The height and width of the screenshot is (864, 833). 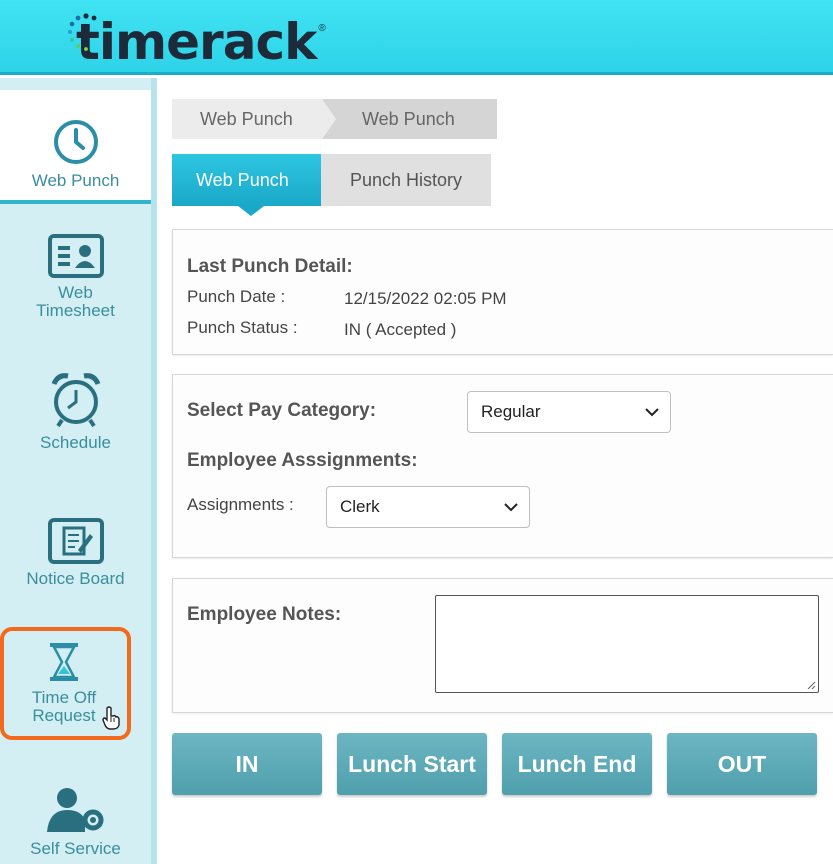 What do you see at coordinates (247, 764) in the screenshot?
I see `punch-in-button: IN` at bounding box center [247, 764].